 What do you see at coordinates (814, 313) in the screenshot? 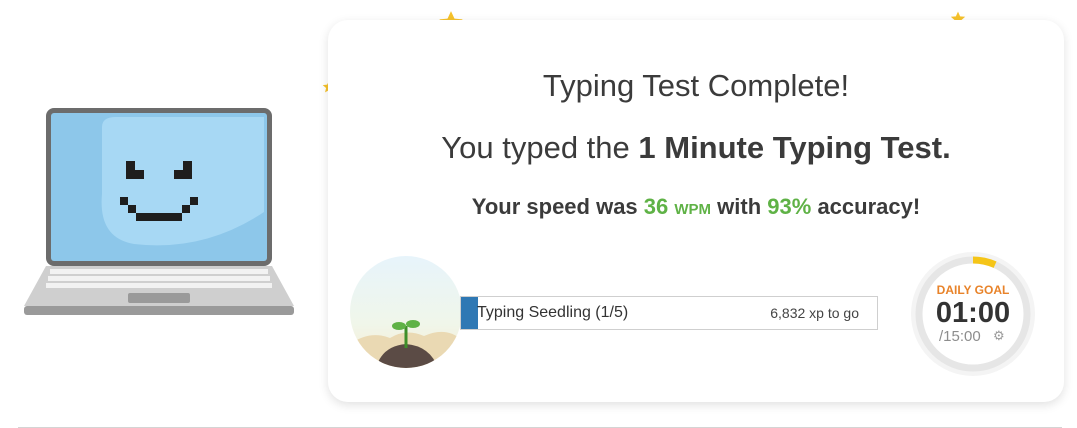
I see `xp-remaining: 6,832 xp to go` at bounding box center [814, 313].